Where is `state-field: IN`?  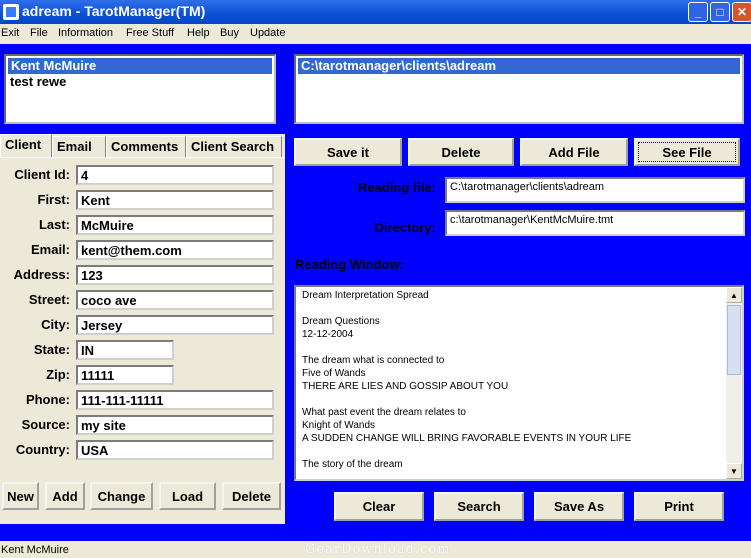
state-field: IN is located at coordinates (125, 350).